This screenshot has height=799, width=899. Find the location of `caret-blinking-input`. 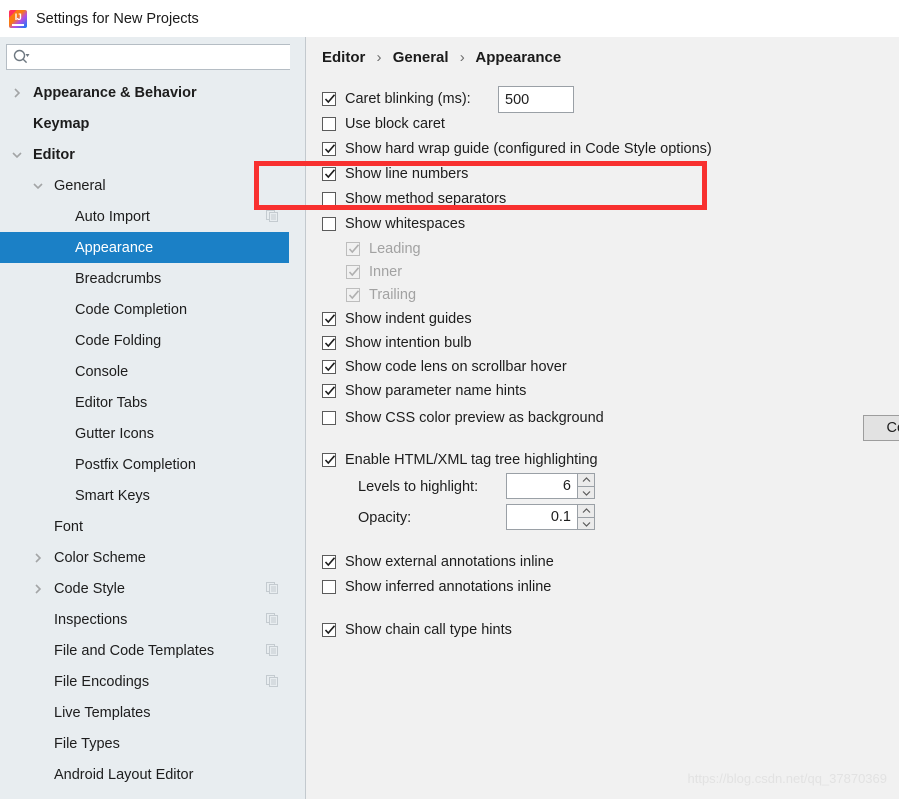

caret-blinking-input is located at coordinates (536, 99).